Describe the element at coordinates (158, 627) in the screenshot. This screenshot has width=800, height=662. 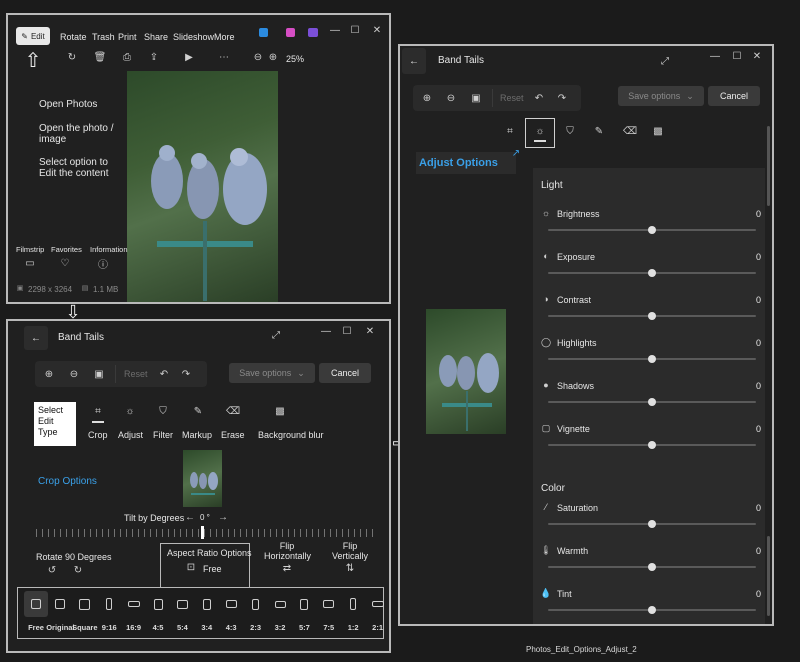
I see `ratio-4-5-label: 4:5` at that location.